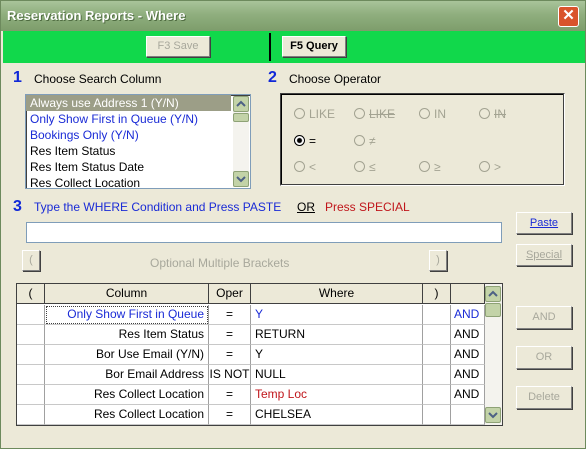  I want to click on grid-scroll-up-icon, so click(493, 294).